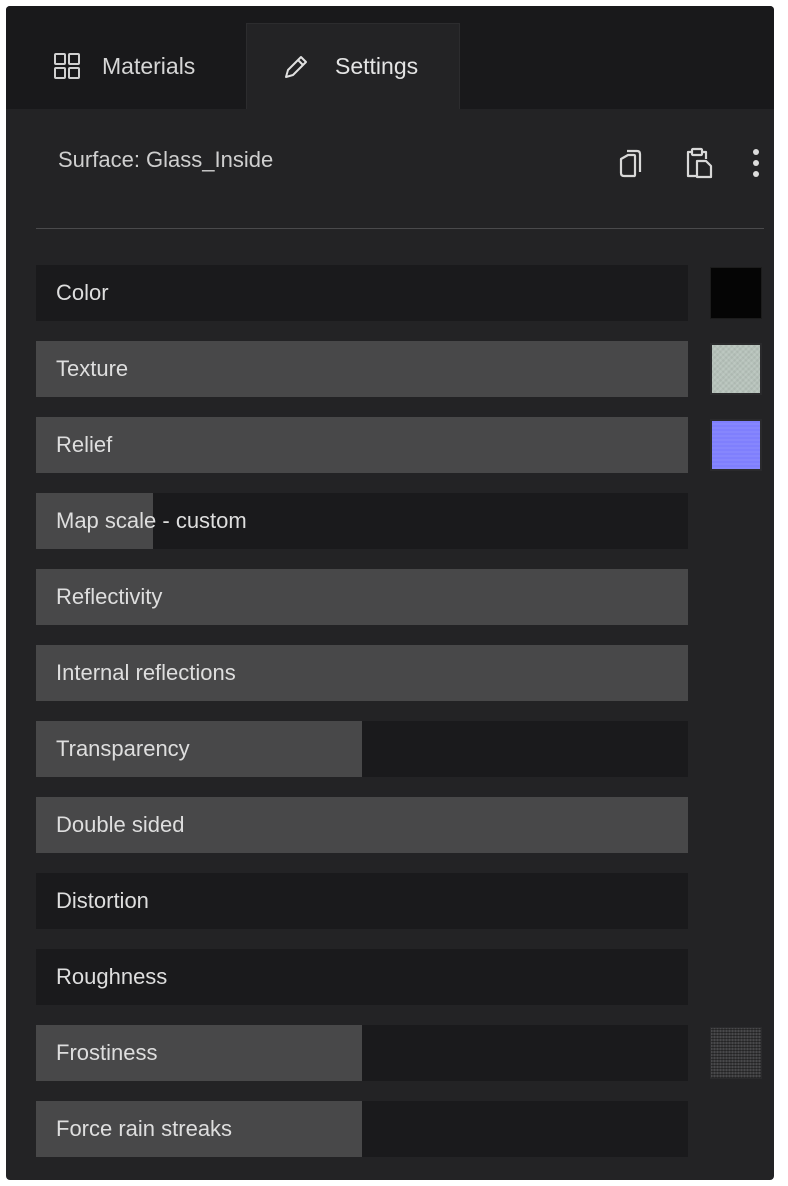  Describe the element at coordinates (109, 596) in the screenshot. I see `property-label: Reflectivity` at that location.